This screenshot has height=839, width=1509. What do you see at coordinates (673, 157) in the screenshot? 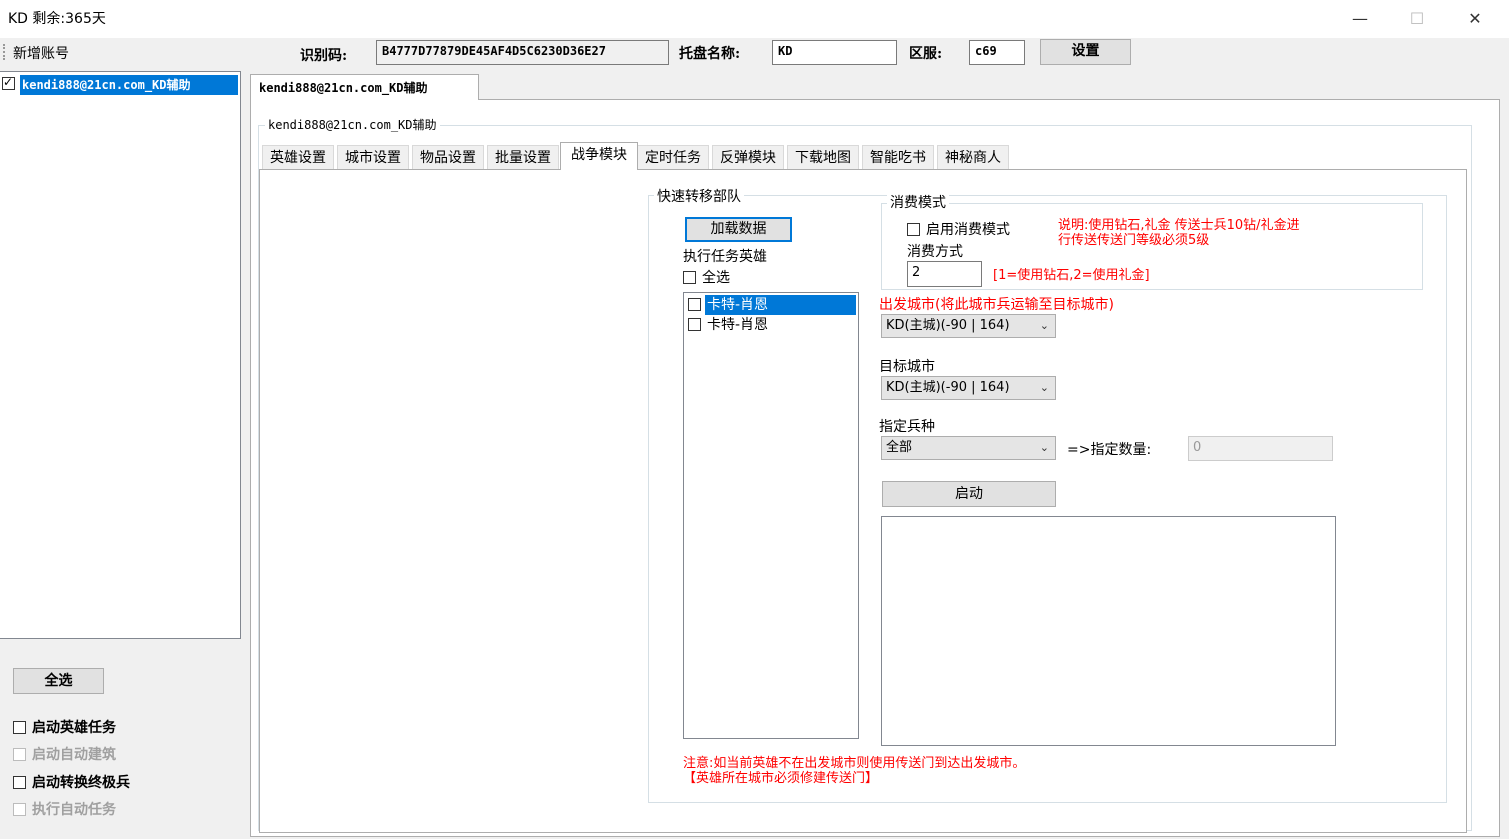
I see `tab-scheduled-tasks: 定时任务` at bounding box center [673, 157].